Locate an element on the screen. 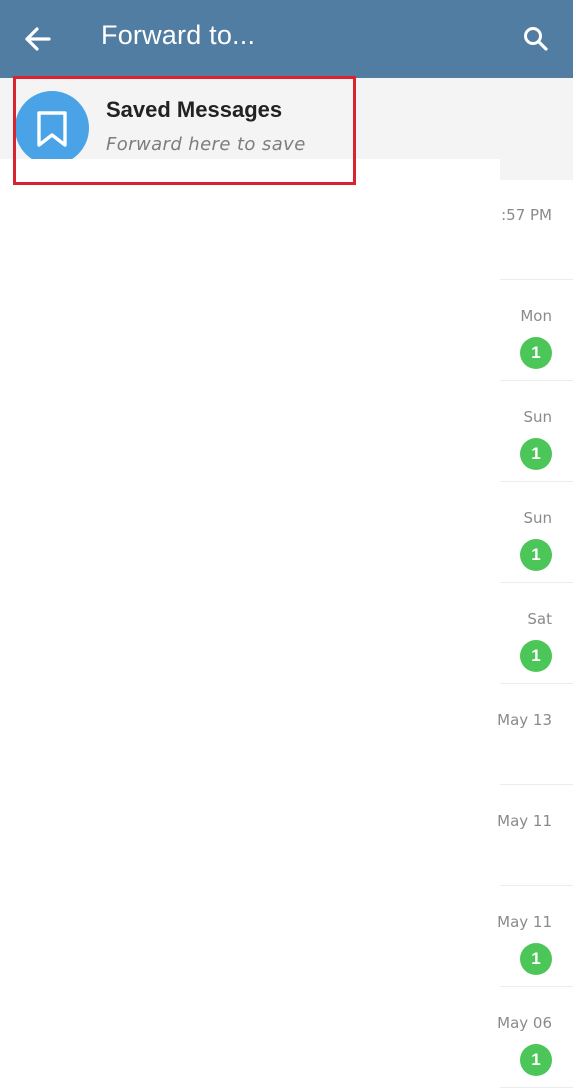 The height and width of the screenshot is (1088, 573). saved-messages-subtitle: Forward here to save is located at coordinates (206, 144).